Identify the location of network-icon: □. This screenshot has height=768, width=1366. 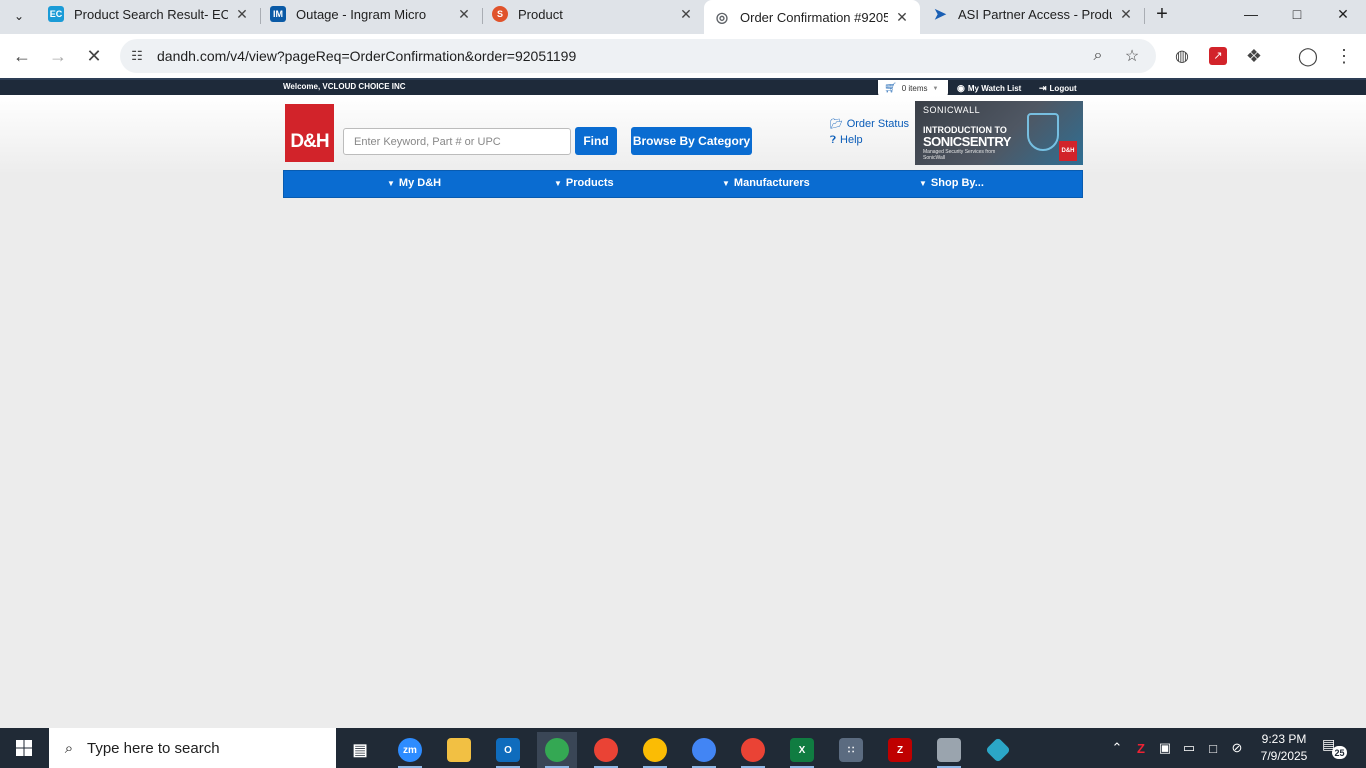
(1213, 748).